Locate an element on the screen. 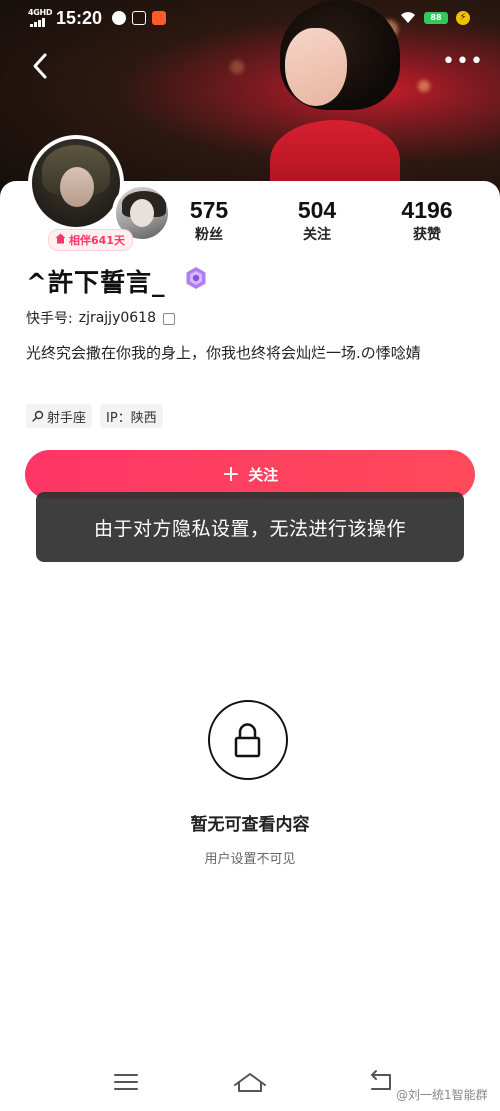 The width and height of the screenshot is (500, 1111). search-icon is located at coordinates (38, 416).